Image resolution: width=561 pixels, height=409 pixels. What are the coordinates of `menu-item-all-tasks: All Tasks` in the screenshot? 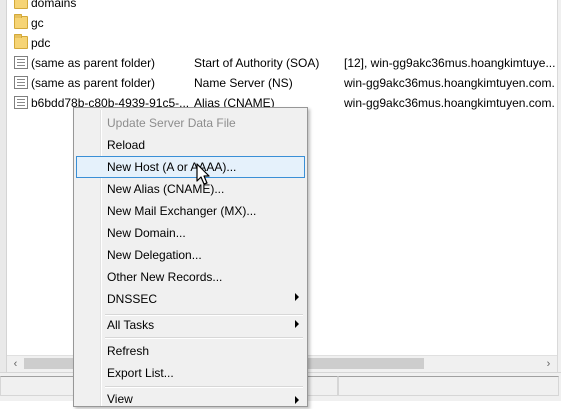 It's located at (190, 324).